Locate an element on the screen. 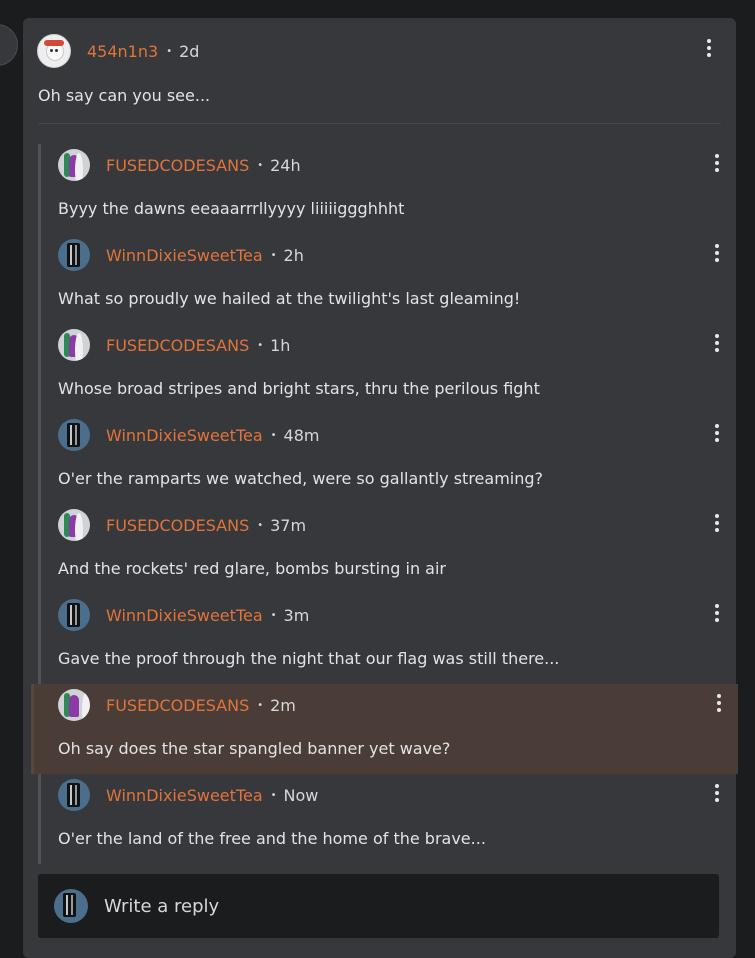  reply-timestamp: 37m is located at coordinates (288, 525).